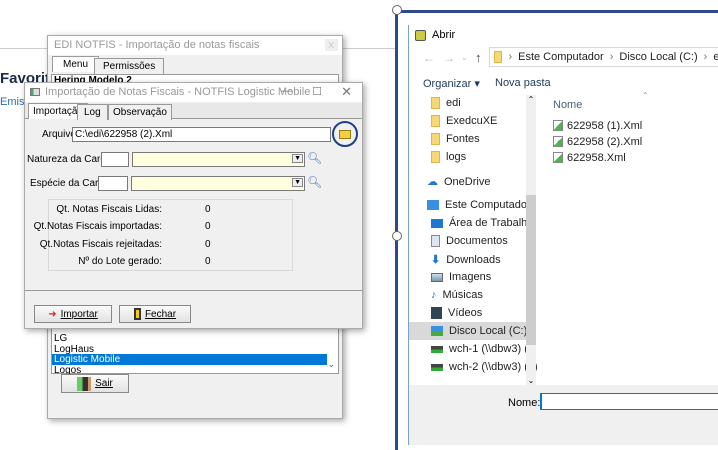 The height and width of the screenshot is (450, 718). Describe the element at coordinates (437, 331) in the screenshot. I see `drive-icon` at that location.